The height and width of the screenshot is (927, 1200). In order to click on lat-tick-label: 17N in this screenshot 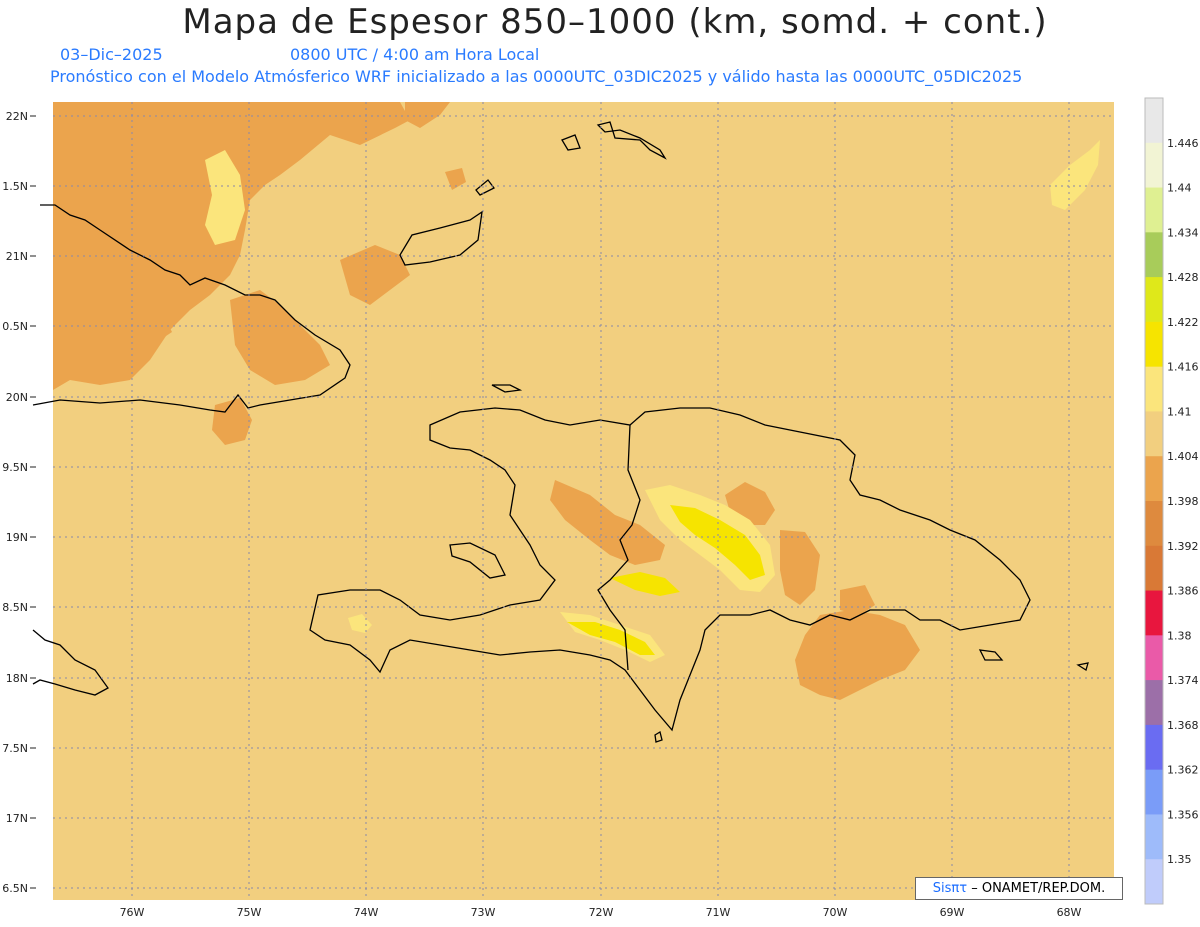, I will do `click(17, 818)`.